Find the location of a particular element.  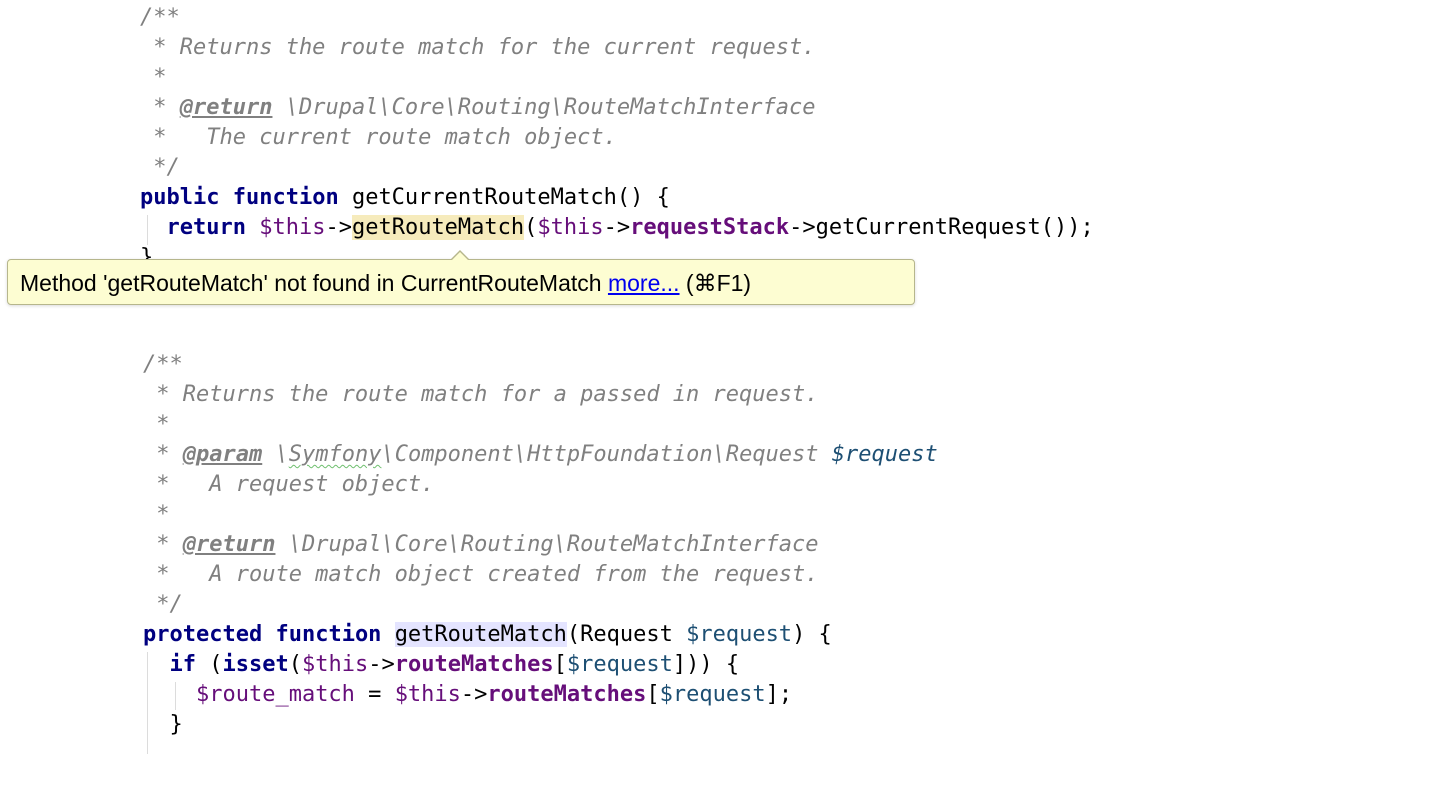

keyword-isset: isset is located at coordinates (255, 664).